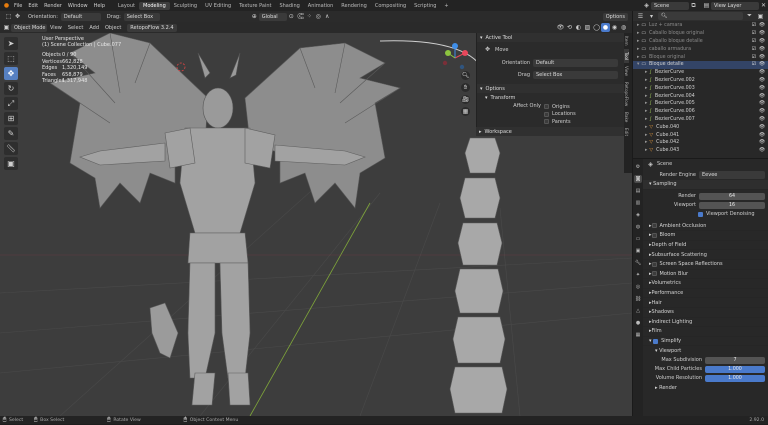 The width and height of the screenshot is (768, 425). What do you see at coordinates (735, 360) in the screenshot?
I see `max-subdivision-field: 7` at bounding box center [735, 360].